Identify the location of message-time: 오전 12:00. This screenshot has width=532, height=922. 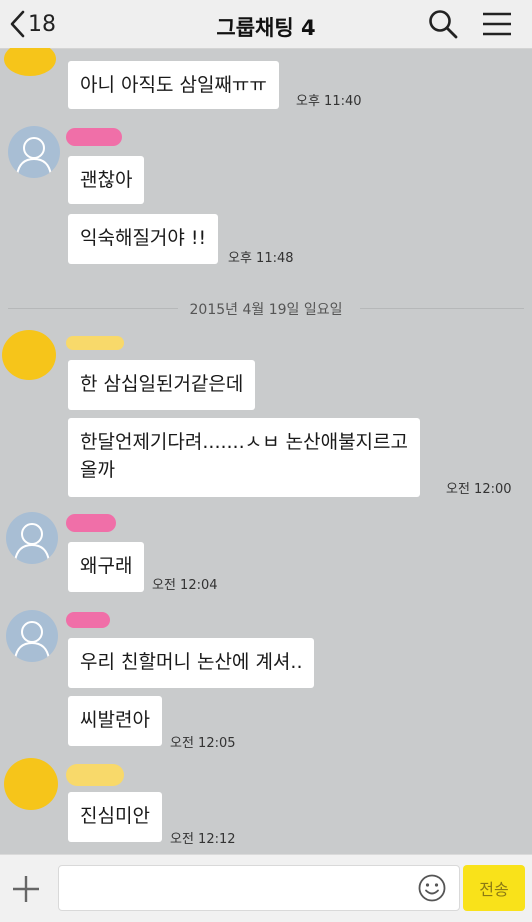
(479, 489).